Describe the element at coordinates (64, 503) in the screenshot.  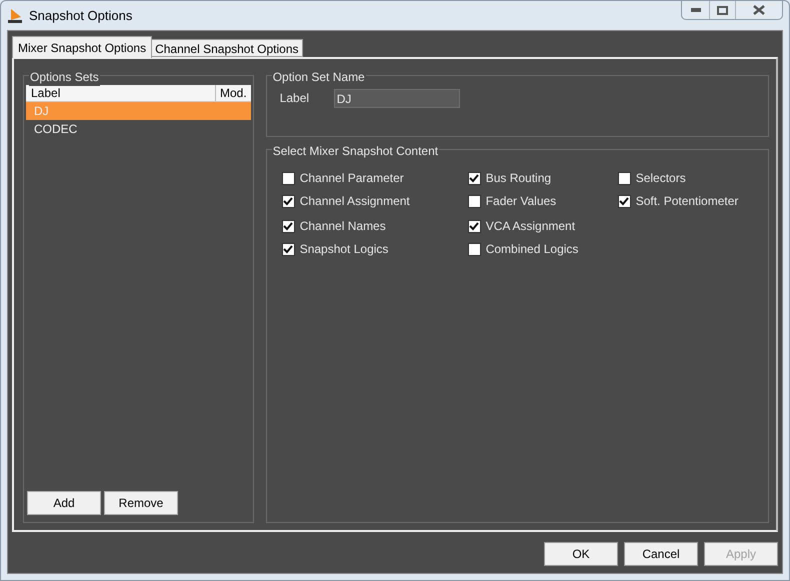
I see `list-button: Add` at that location.